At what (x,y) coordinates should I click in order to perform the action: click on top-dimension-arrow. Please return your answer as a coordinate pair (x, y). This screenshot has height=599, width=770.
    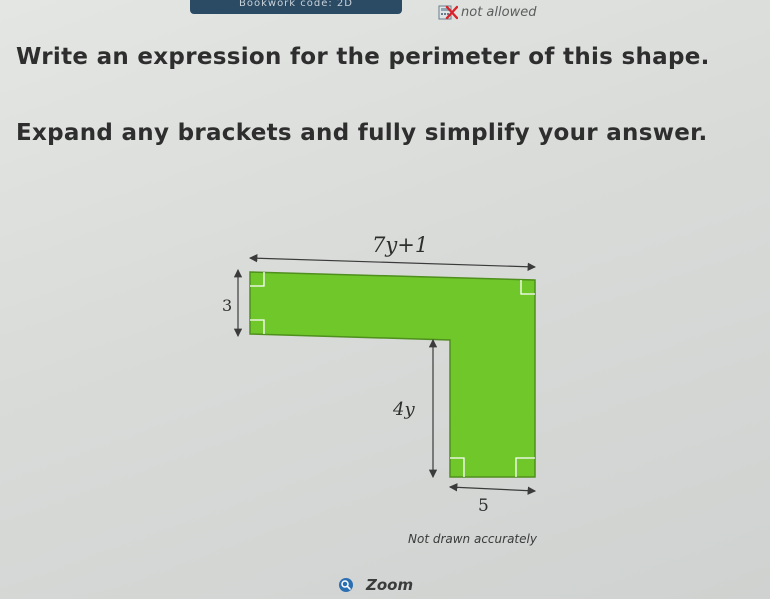
    Looking at the image, I should click on (392, 262).